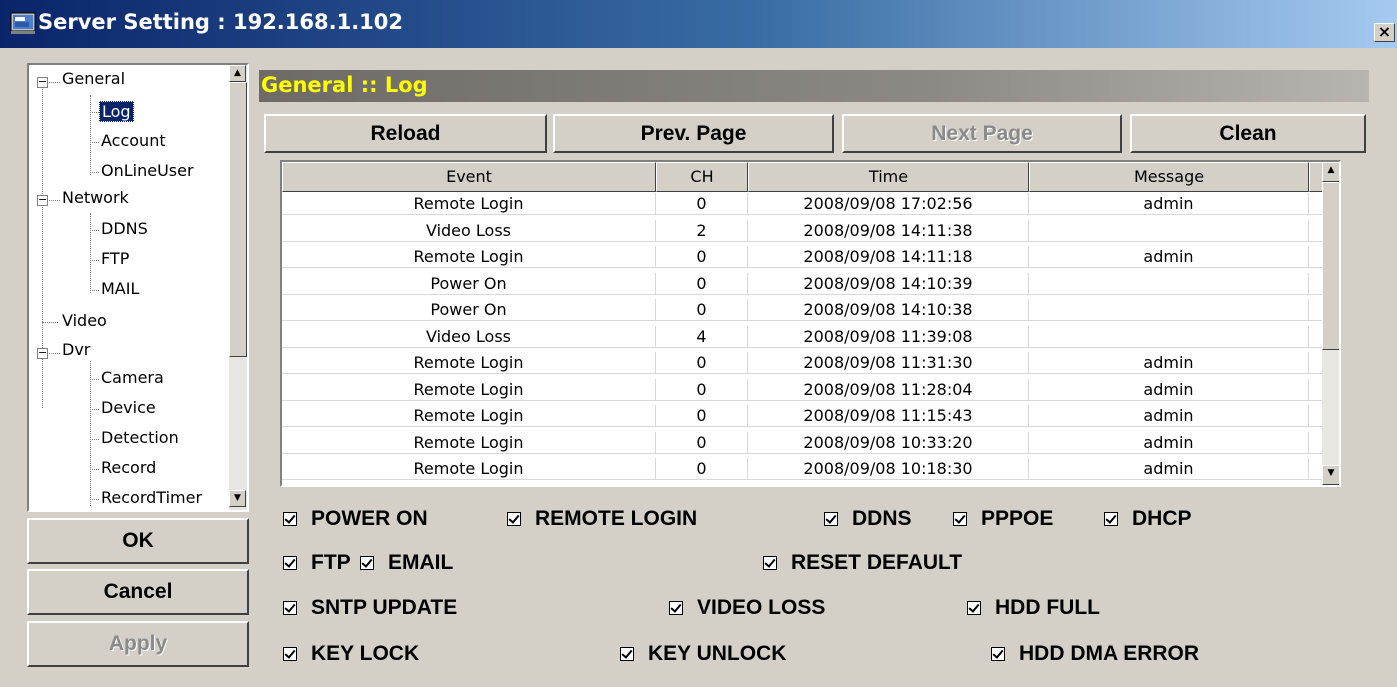 The image size is (1397, 687). Describe the element at coordinates (370, 608) in the screenshot. I see `filter-sntp-update-checkbox: SNTP UPDATE` at that location.